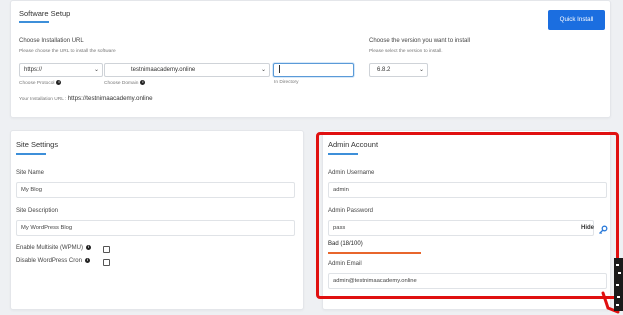 The width and height of the screenshot is (623, 315). I want to click on version-select: 6.8.2 ⌄, so click(398, 70).